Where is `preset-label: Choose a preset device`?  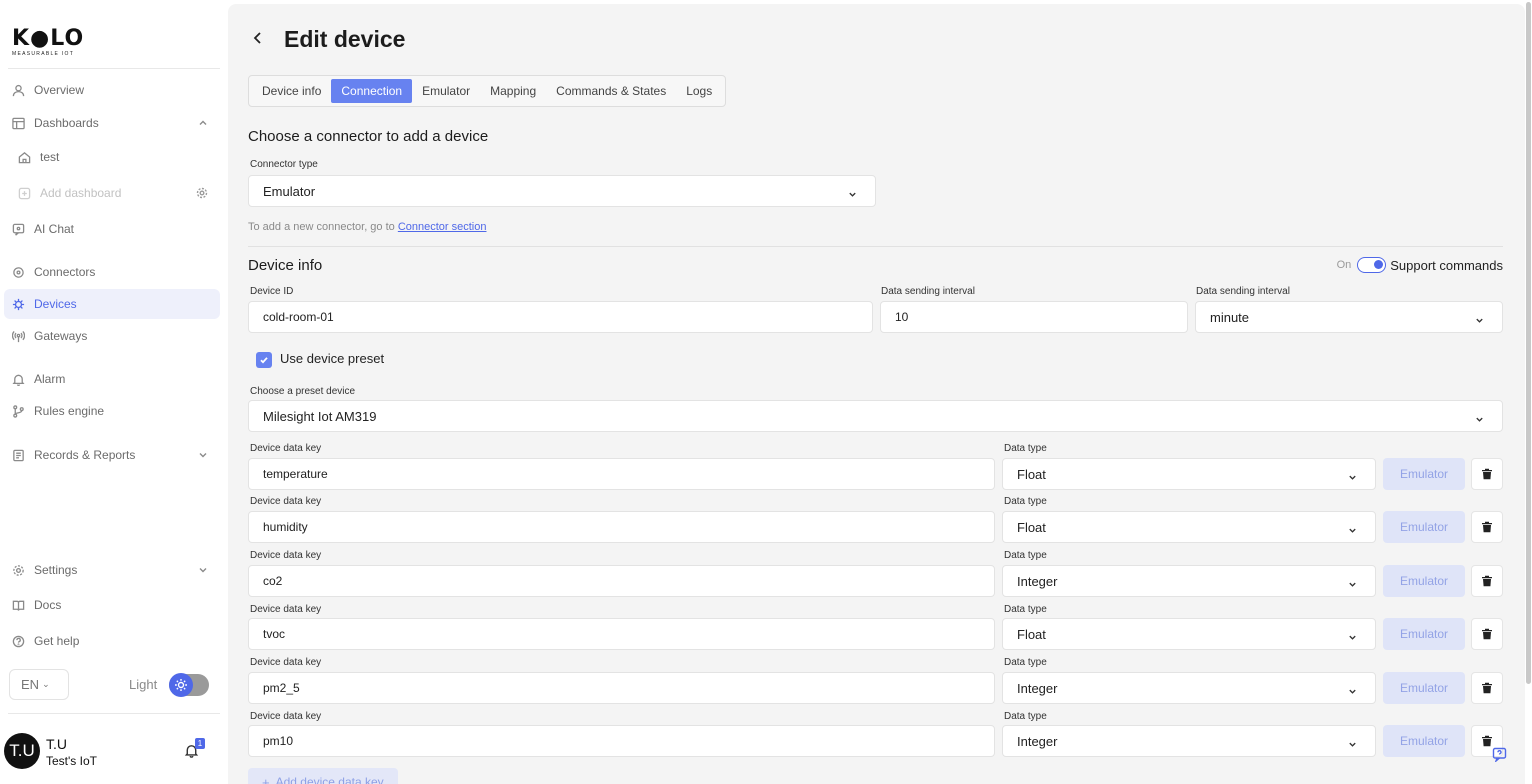 preset-label: Choose a preset device is located at coordinates (303, 391).